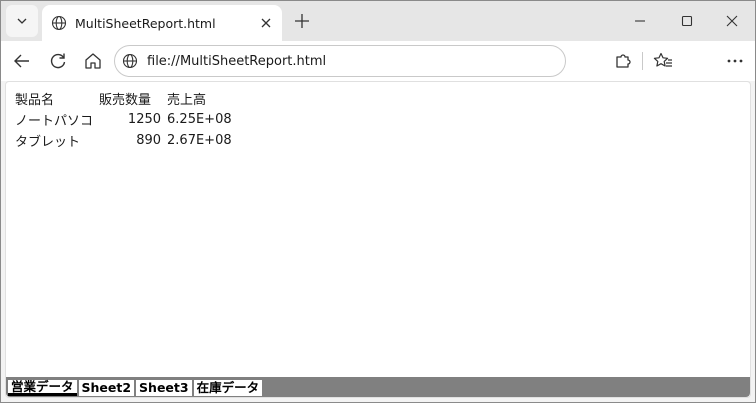  I want to click on cell-quantity: 1250, so click(144, 119).